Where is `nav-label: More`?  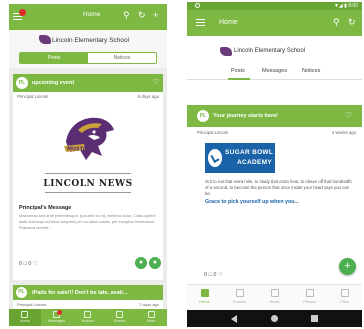
nav-label: More is located at coordinates (151, 321).